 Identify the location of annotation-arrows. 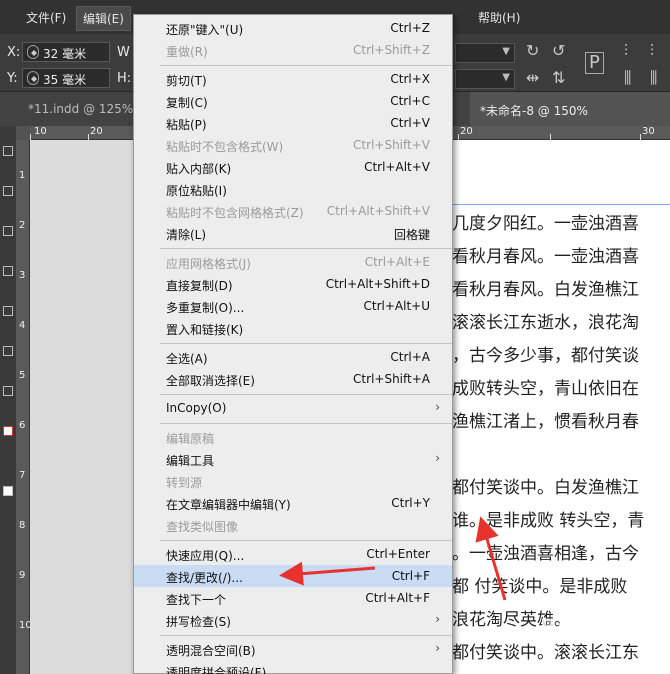
(393, 558).